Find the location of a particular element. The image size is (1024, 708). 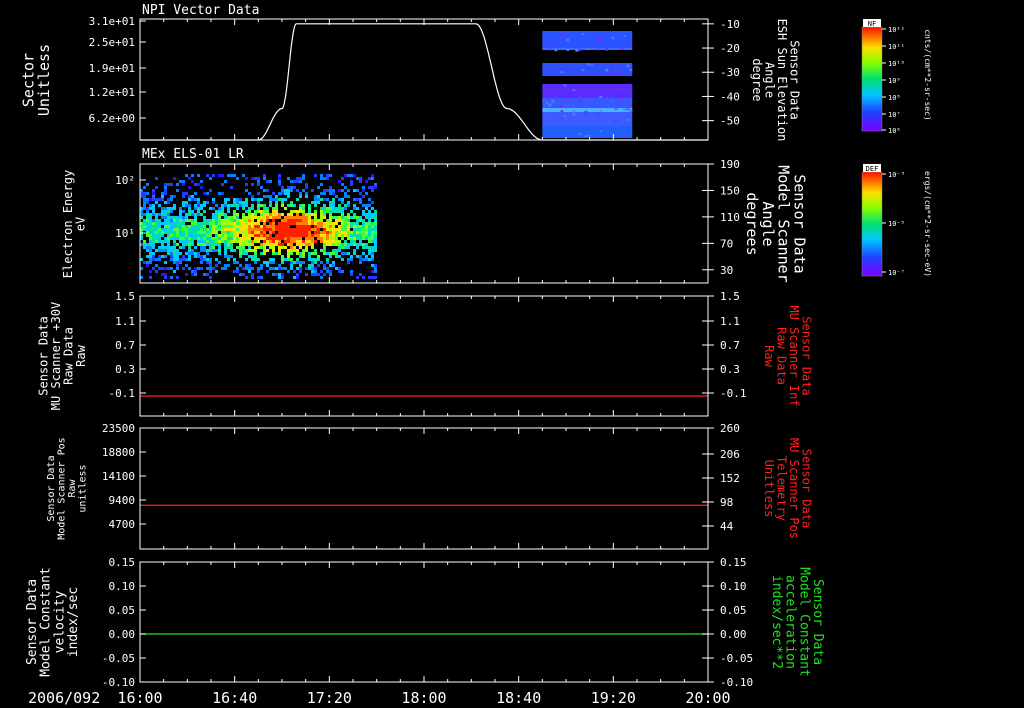

time-tick-label: 17:20 is located at coordinates (329, 698).